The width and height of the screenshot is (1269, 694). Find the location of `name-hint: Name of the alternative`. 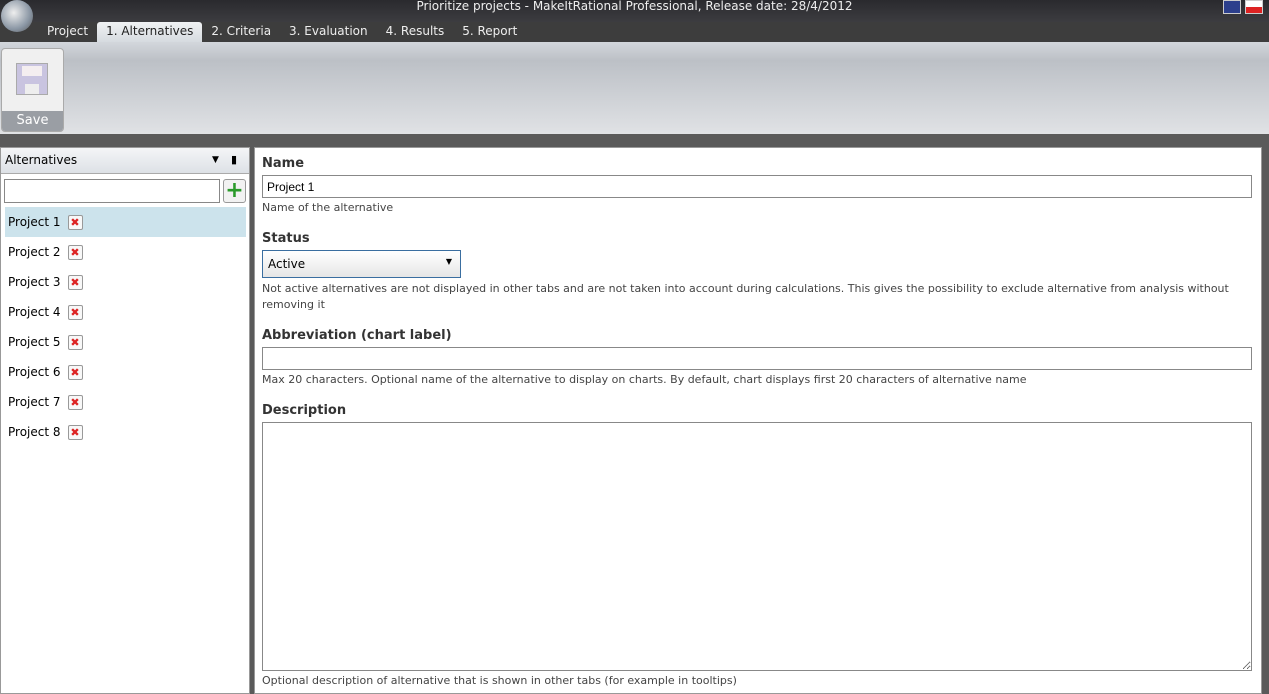

name-hint: Name of the alternative is located at coordinates (328, 207).